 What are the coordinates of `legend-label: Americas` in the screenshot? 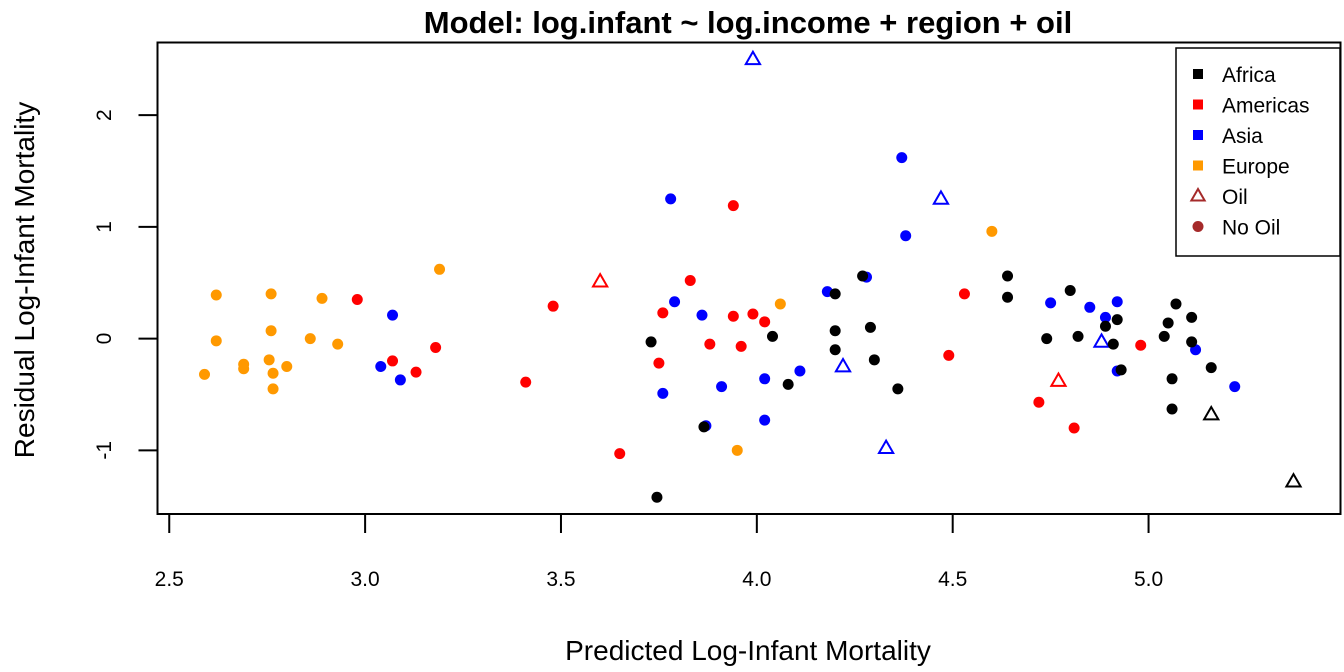 It's located at (1266, 106).